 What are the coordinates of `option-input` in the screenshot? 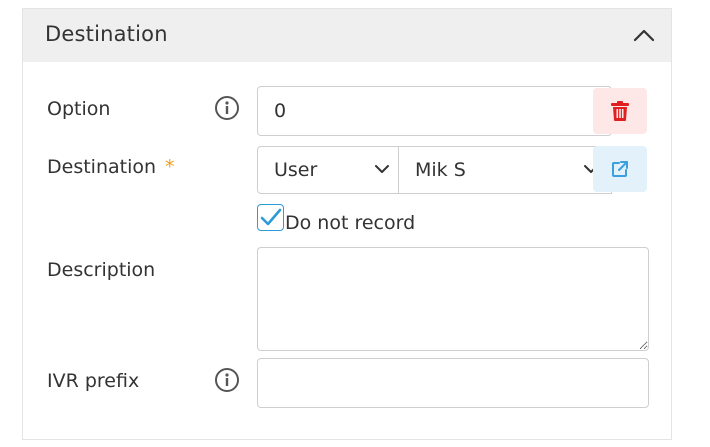 It's located at (434, 111).